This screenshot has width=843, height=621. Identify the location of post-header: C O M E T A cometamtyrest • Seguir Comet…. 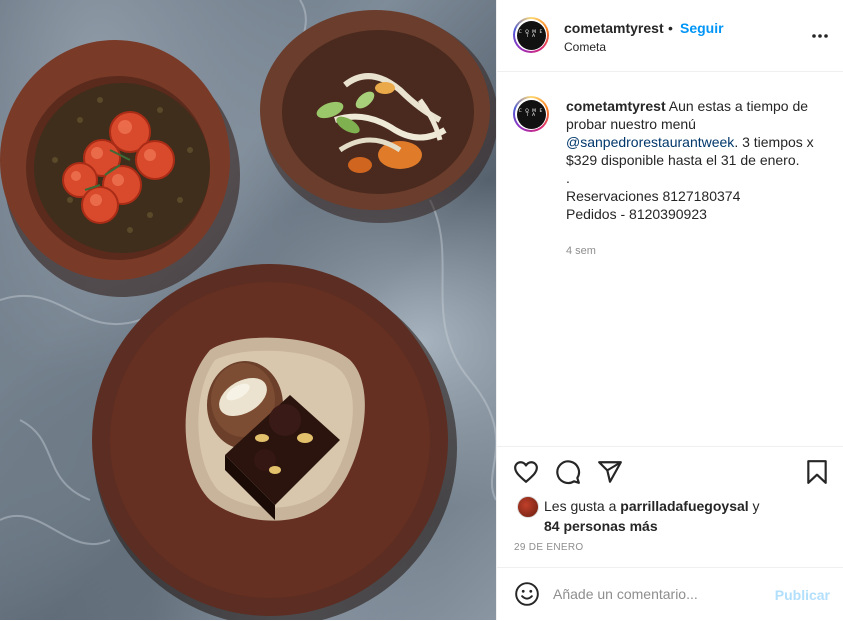
(670, 36).